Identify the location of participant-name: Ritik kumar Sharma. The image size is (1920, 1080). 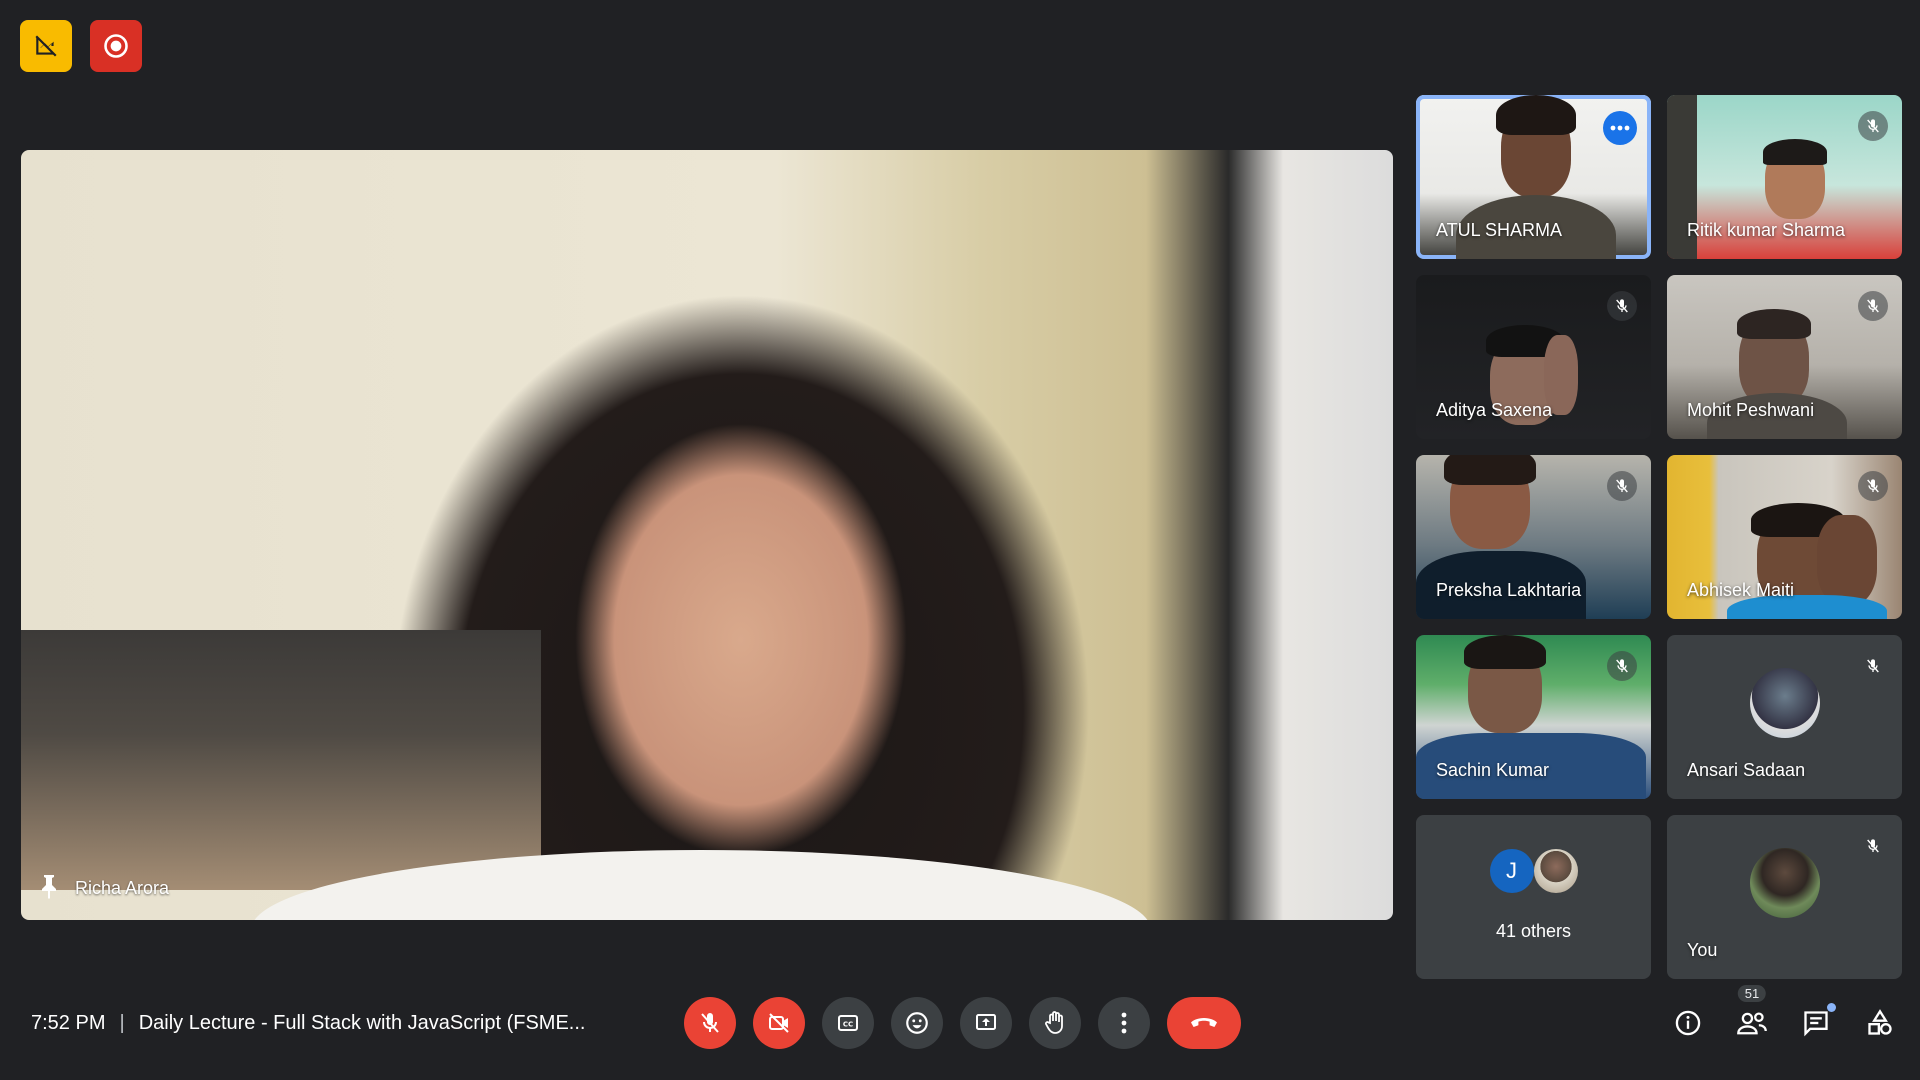
(1766, 230).